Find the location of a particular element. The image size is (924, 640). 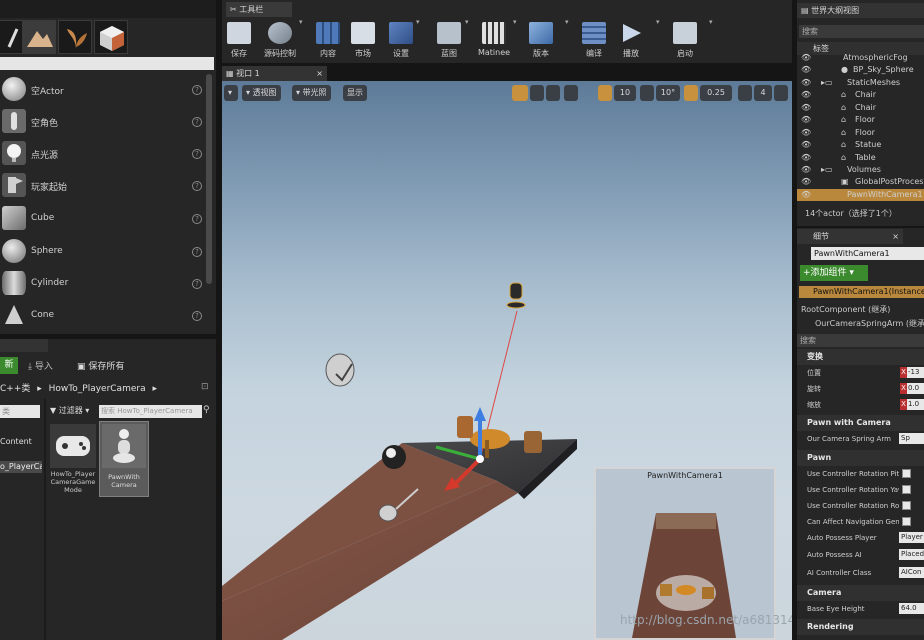

rotation-snap-value: 10° is located at coordinates (668, 93).